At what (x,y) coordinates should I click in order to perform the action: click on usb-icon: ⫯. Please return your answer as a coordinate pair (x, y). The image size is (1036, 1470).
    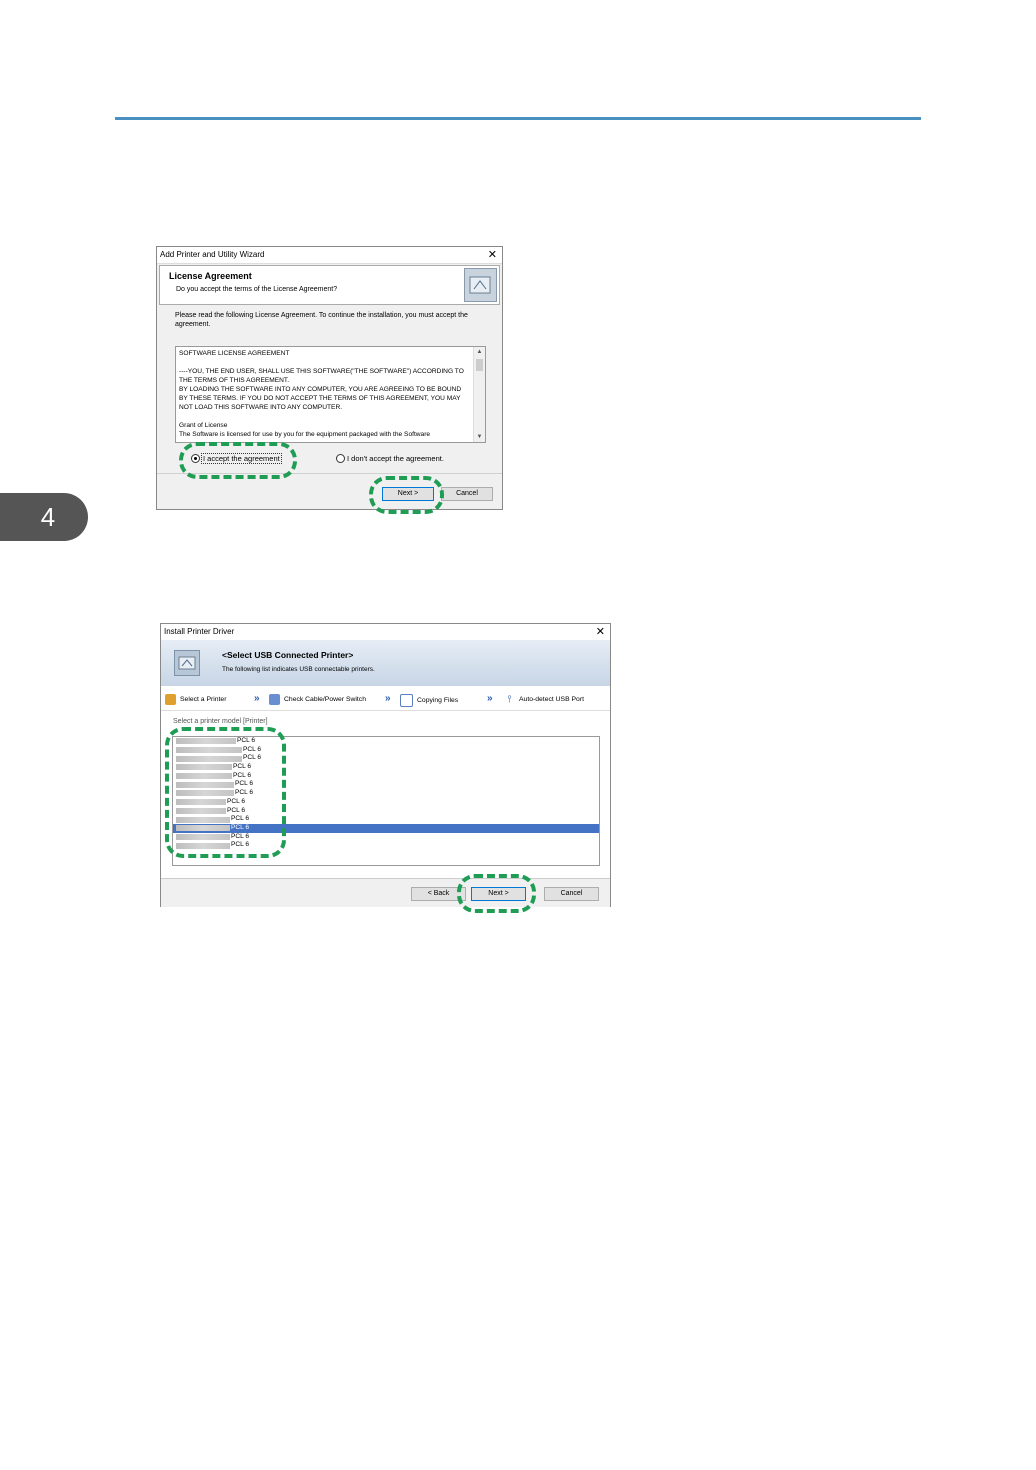
    Looking at the image, I should click on (509, 699).